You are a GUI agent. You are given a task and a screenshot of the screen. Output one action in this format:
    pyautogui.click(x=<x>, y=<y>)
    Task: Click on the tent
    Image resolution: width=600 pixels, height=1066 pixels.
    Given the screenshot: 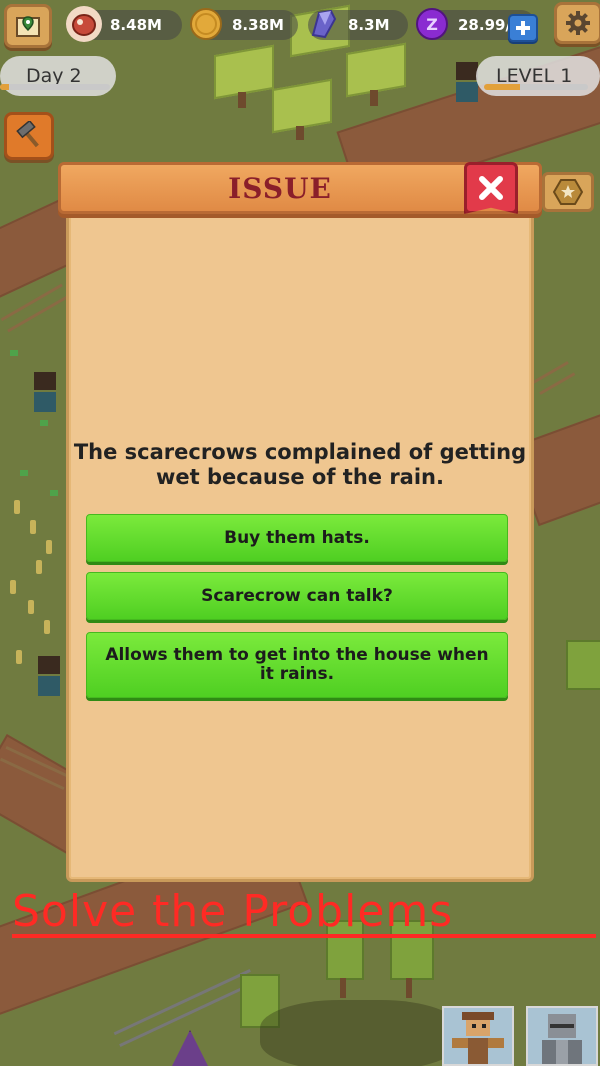 What is the action you would take?
    pyautogui.click(x=190, y=1048)
    